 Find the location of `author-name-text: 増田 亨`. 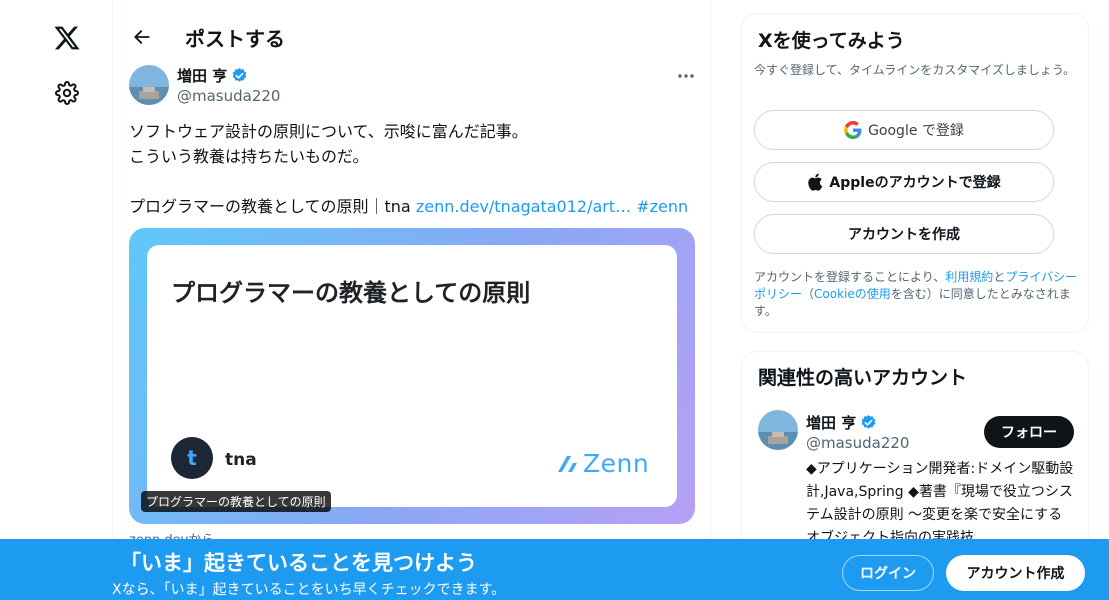

author-name-text: 増田 亨 is located at coordinates (202, 76).